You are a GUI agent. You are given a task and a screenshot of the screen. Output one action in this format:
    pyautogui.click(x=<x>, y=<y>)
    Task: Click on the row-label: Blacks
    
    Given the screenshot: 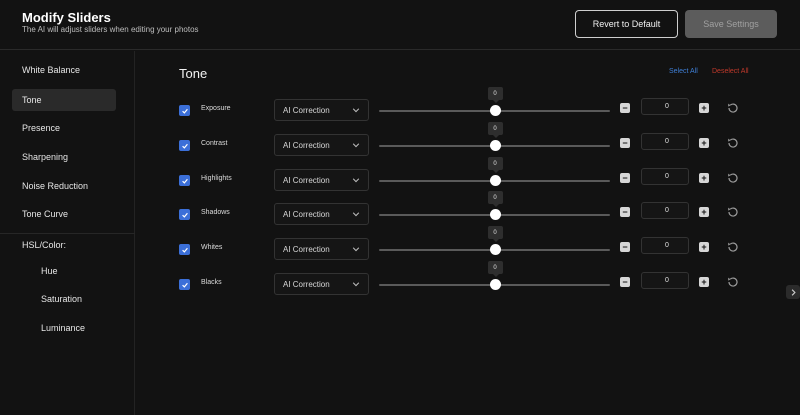 What is the action you would take?
    pyautogui.click(x=211, y=282)
    